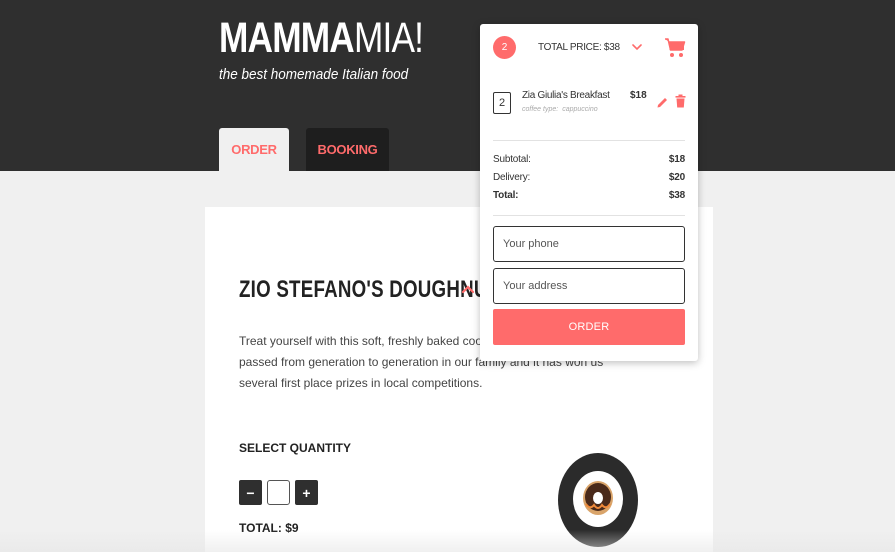  What do you see at coordinates (589, 327) in the screenshot?
I see `order-button: ORDER` at bounding box center [589, 327].